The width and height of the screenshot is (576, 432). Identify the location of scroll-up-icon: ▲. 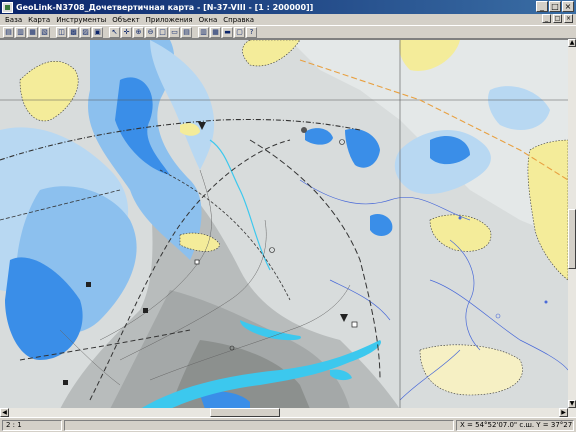
(572, 43).